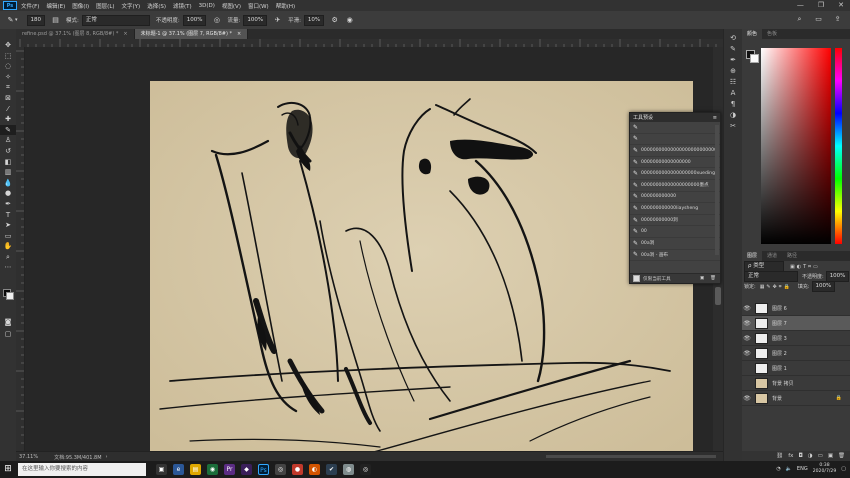  I want to click on pen-tool-icon: ✒, so click(8, 204).